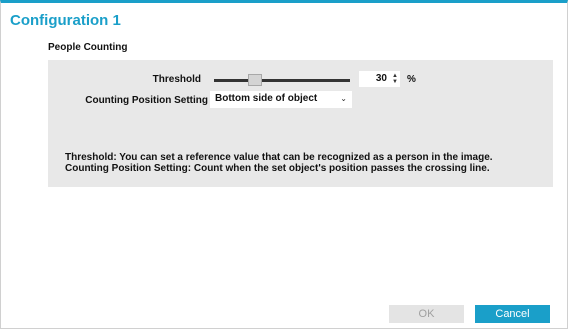 This screenshot has width=568, height=329. What do you see at coordinates (65, 20) in the screenshot?
I see `dialog-title: Configuration 1` at bounding box center [65, 20].